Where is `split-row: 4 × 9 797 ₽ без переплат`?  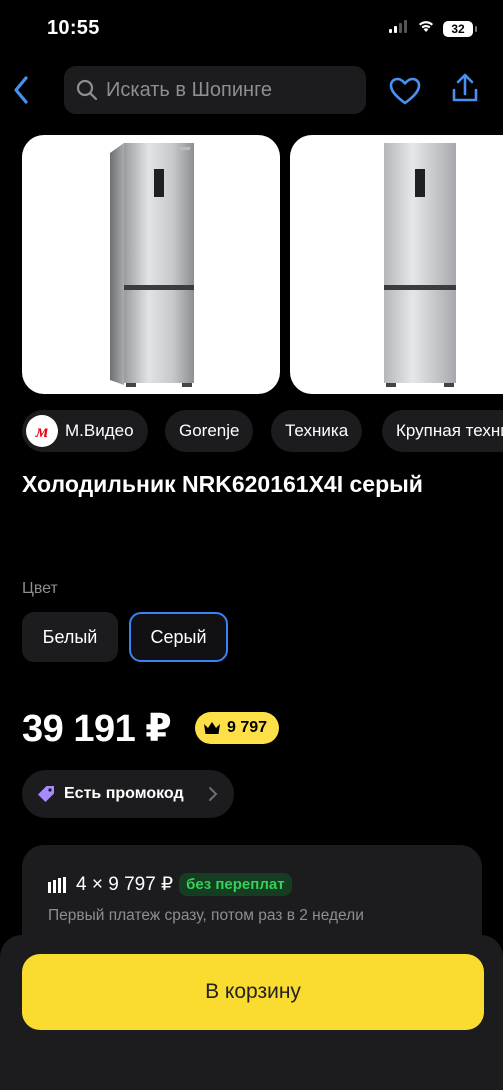
split-row: 4 × 9 797 ₽ без переплат is located at coordinates (170, 884).